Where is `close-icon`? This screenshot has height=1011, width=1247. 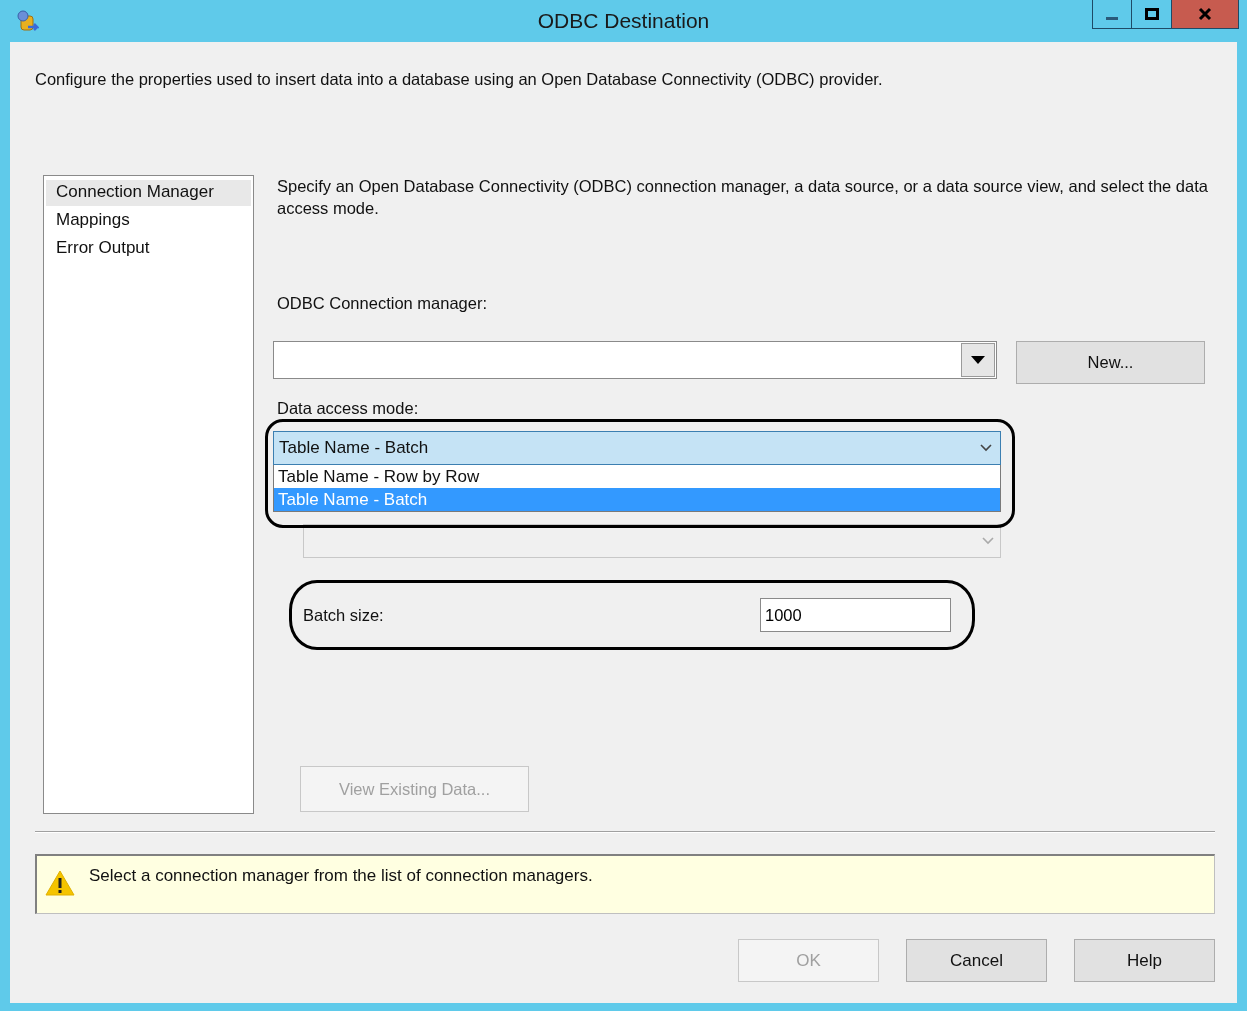 close-icon is located at coordinates (1205, 14).